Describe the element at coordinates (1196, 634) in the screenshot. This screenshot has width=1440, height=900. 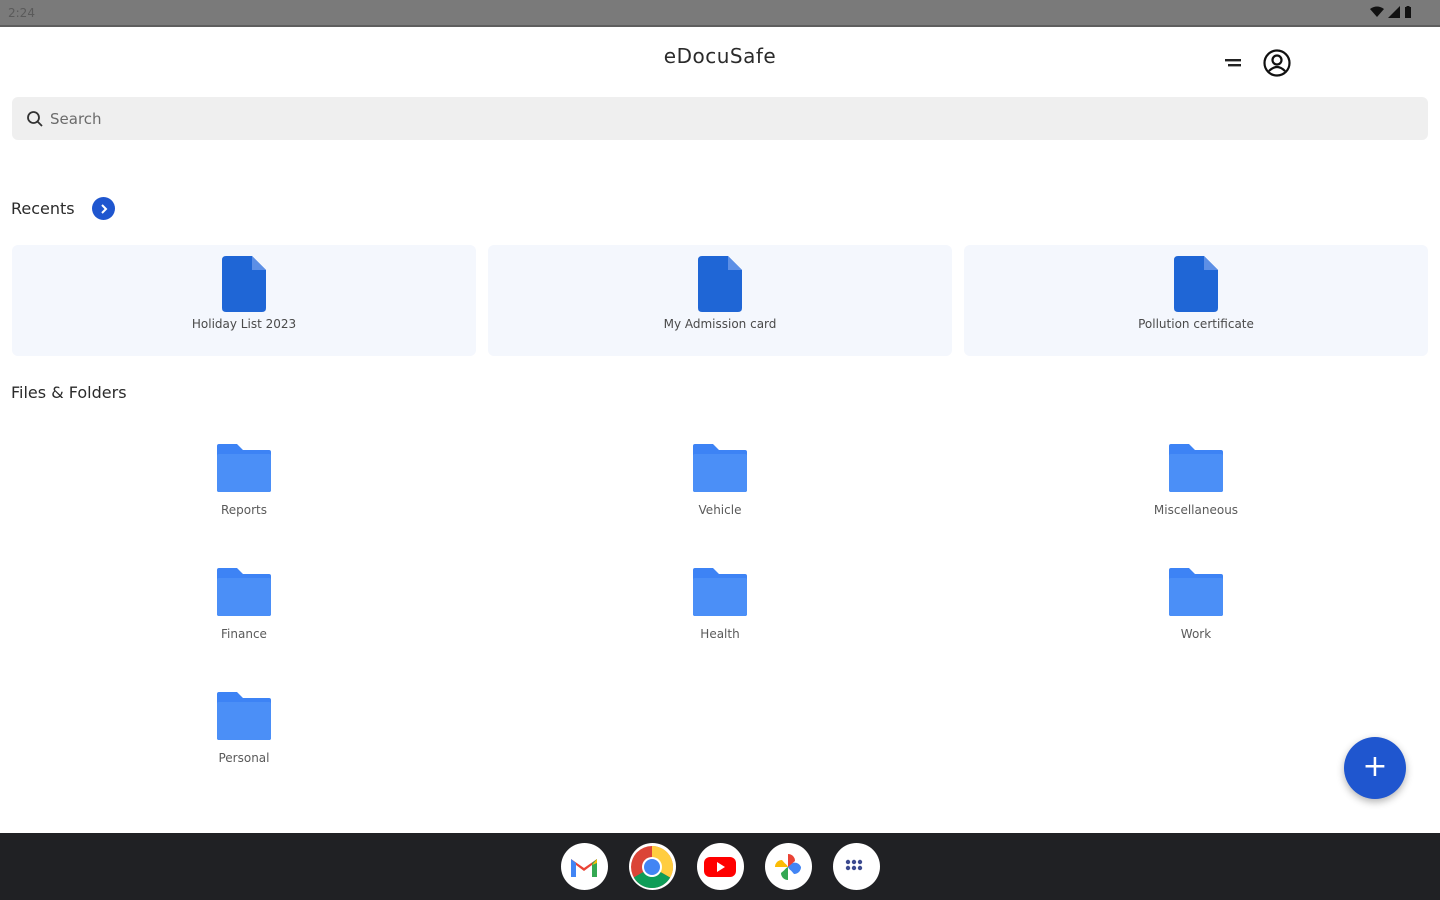
I see `folder-label: Work` at that location.